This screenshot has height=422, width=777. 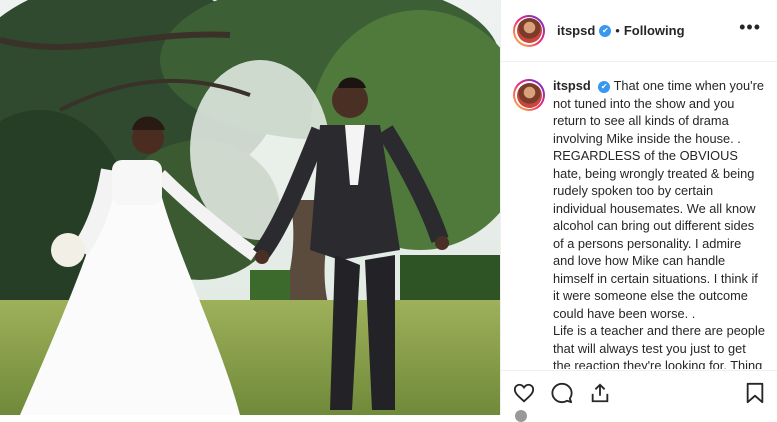 What do you see at coordinates (529, 95) in the screenshot?
I see `caption-avatar` at bounding box center [529, 95].